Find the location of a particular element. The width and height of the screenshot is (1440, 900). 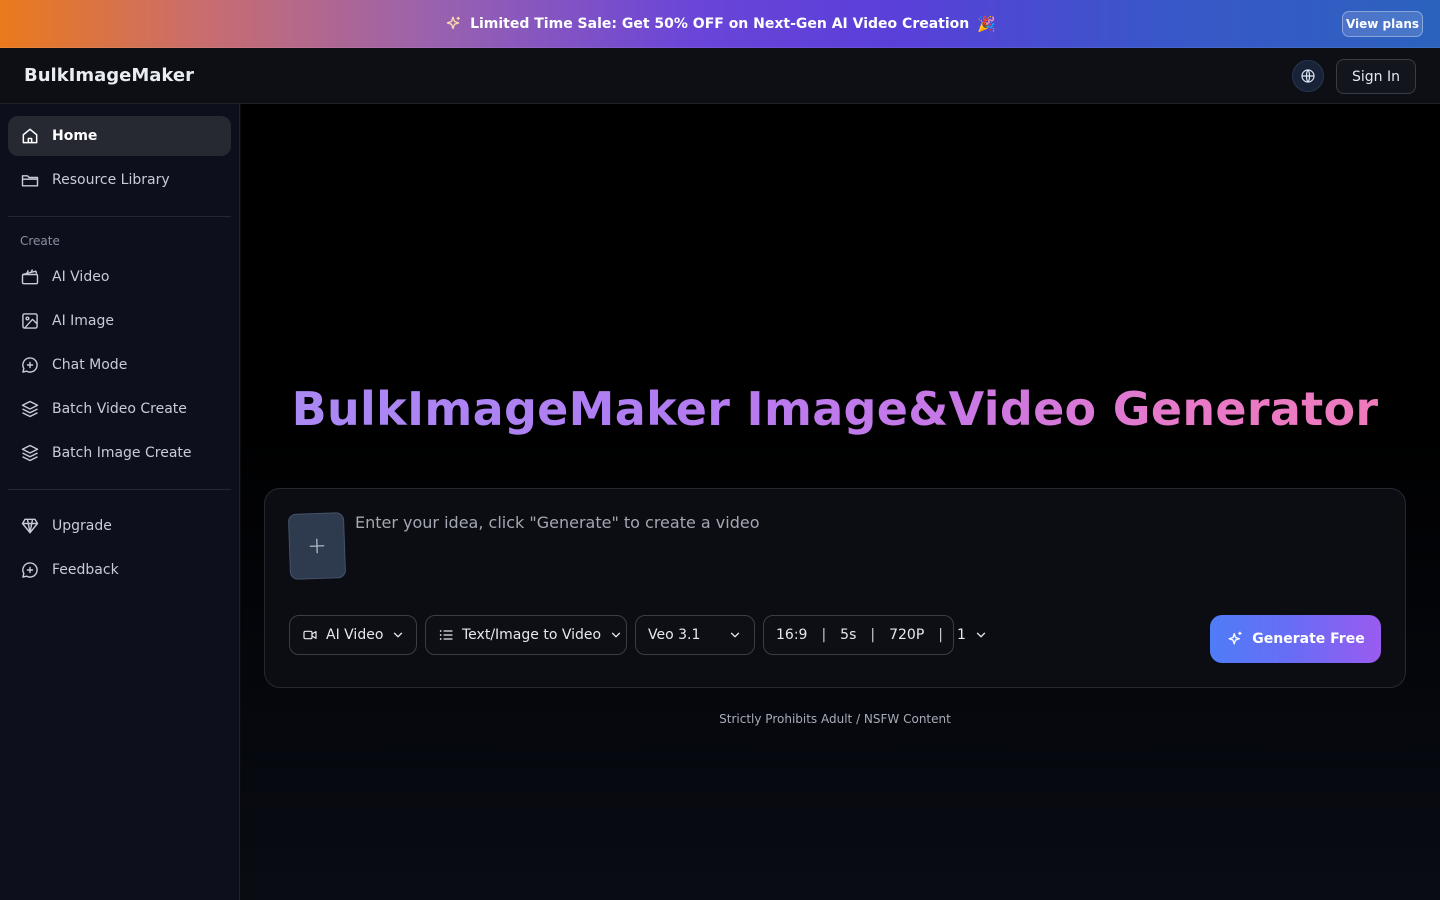

model-select: Veo 3.1 is located at coordinates (695, 635).